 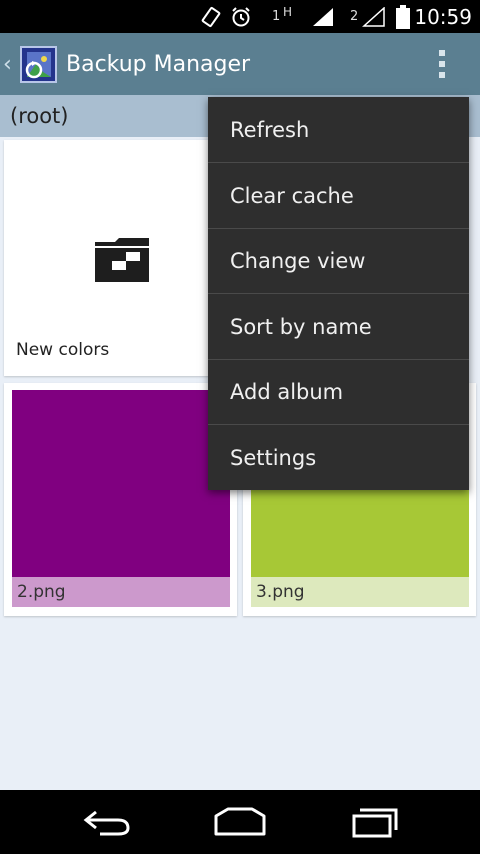 What do you see at coordinates (276, 16) in the screenshot?
I see `sim1-label: 1` at bounding box center [276, 16].